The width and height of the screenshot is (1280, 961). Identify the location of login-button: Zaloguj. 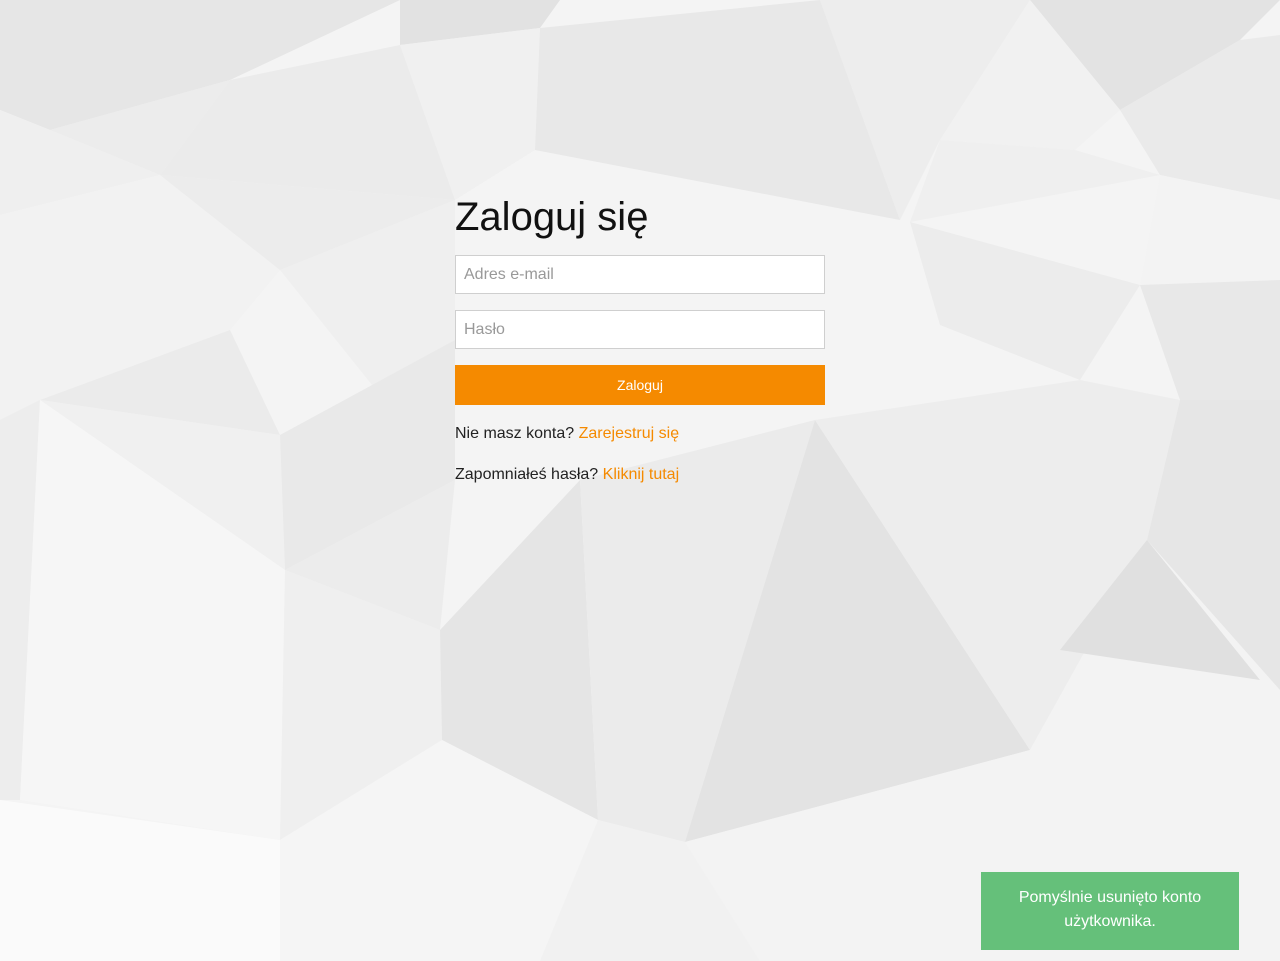
(640, 385).